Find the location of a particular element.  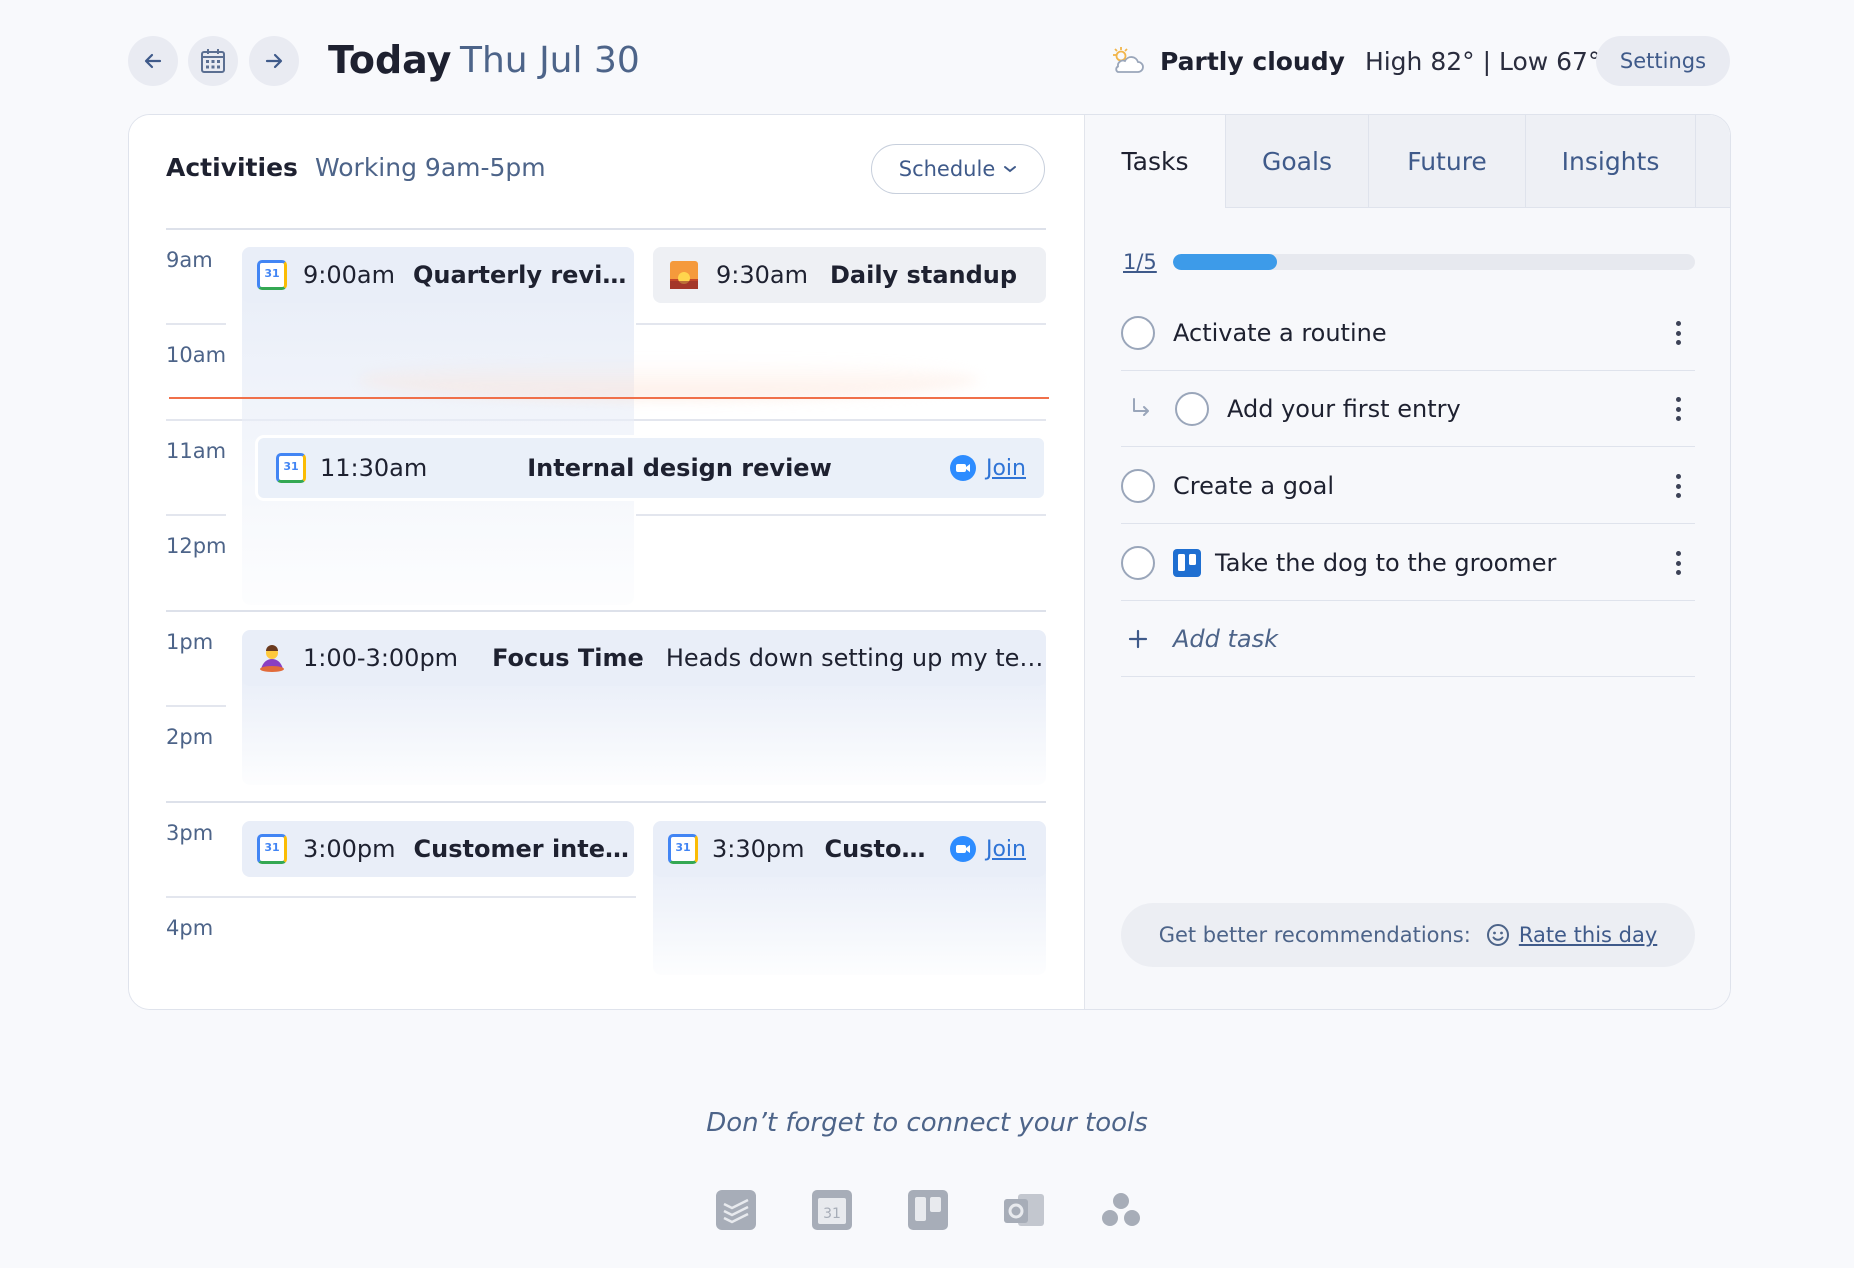

event-time: 9:30am is located at coordinates (762, 275).